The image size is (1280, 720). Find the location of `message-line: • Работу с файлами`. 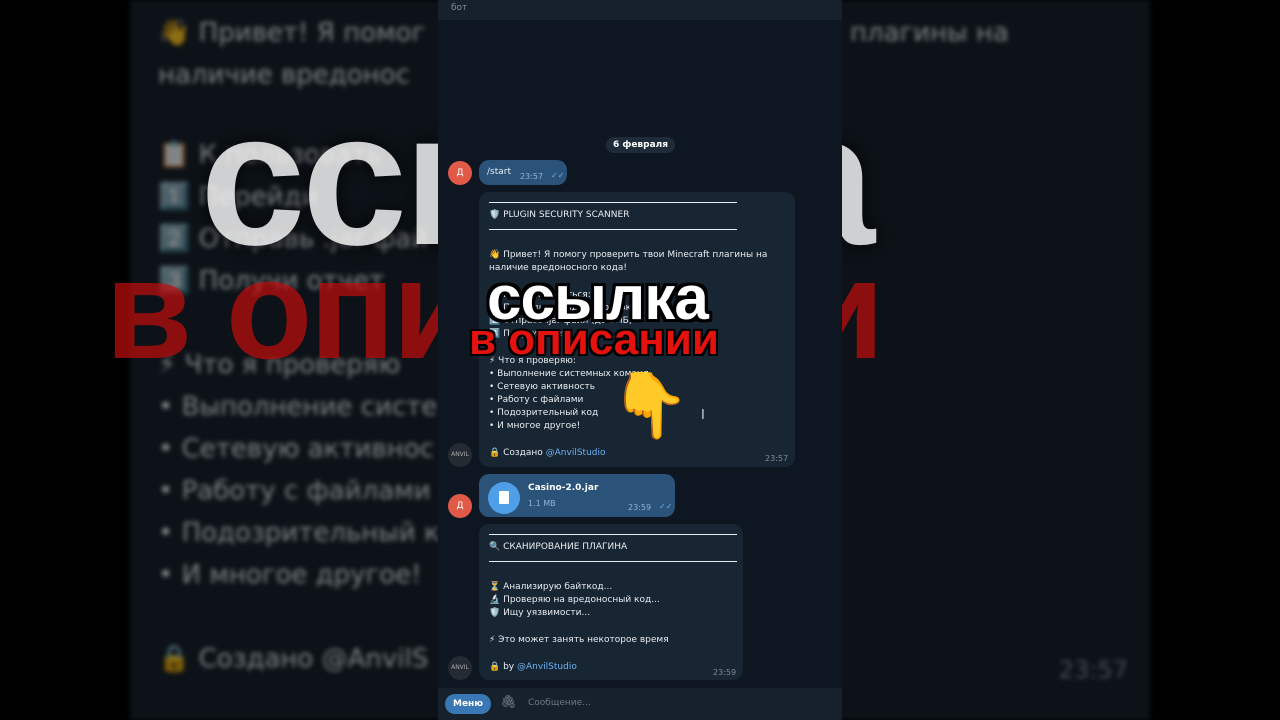

message-line: • Работу с файлами is located at coordinates (536, 400).